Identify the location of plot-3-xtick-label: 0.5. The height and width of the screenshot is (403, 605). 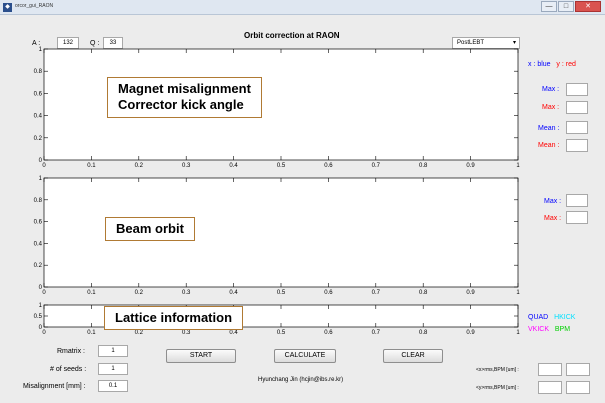
(281, 333).